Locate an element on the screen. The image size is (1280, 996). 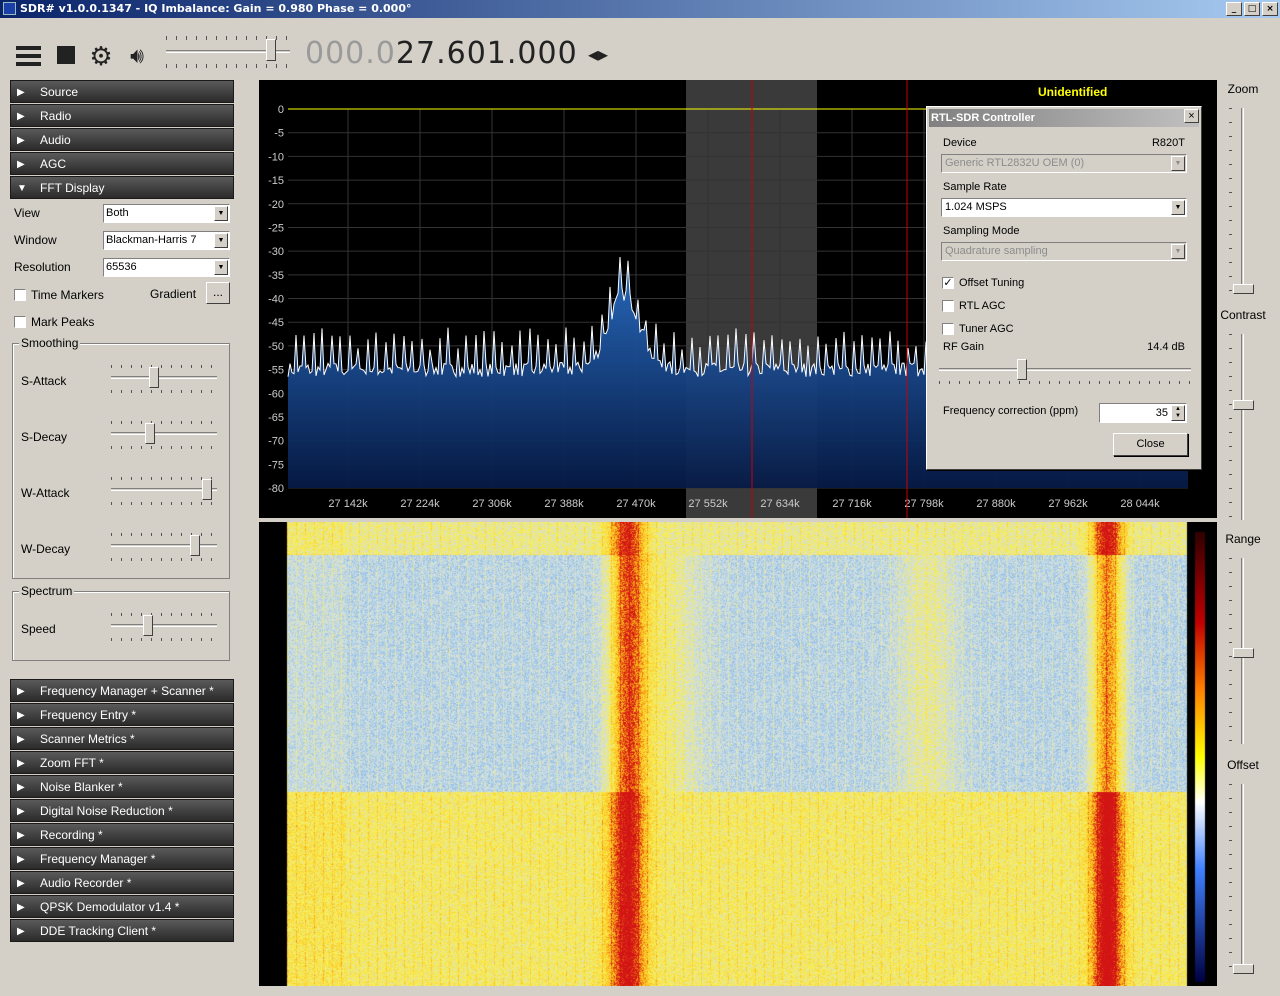
spin-arrows-icon: ▲ ▼ is located at coordinates (1178, 413).